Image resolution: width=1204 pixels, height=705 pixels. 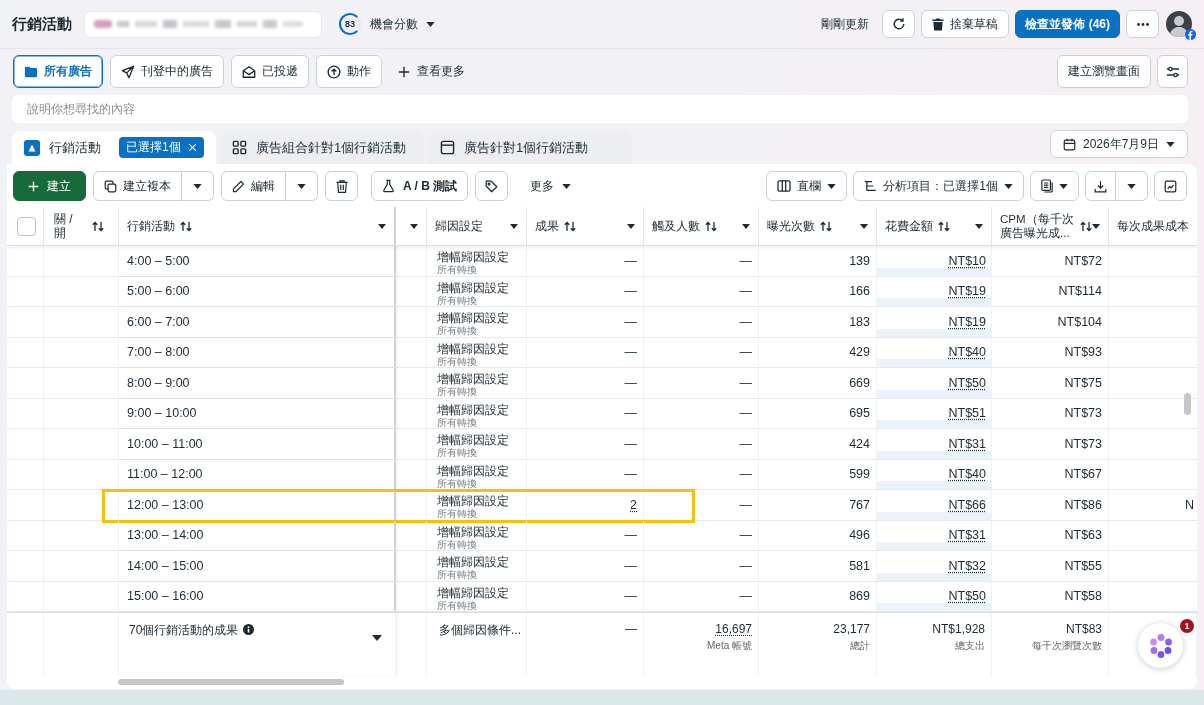 I want to click on pencil-icon, so click(x=238, y=186).